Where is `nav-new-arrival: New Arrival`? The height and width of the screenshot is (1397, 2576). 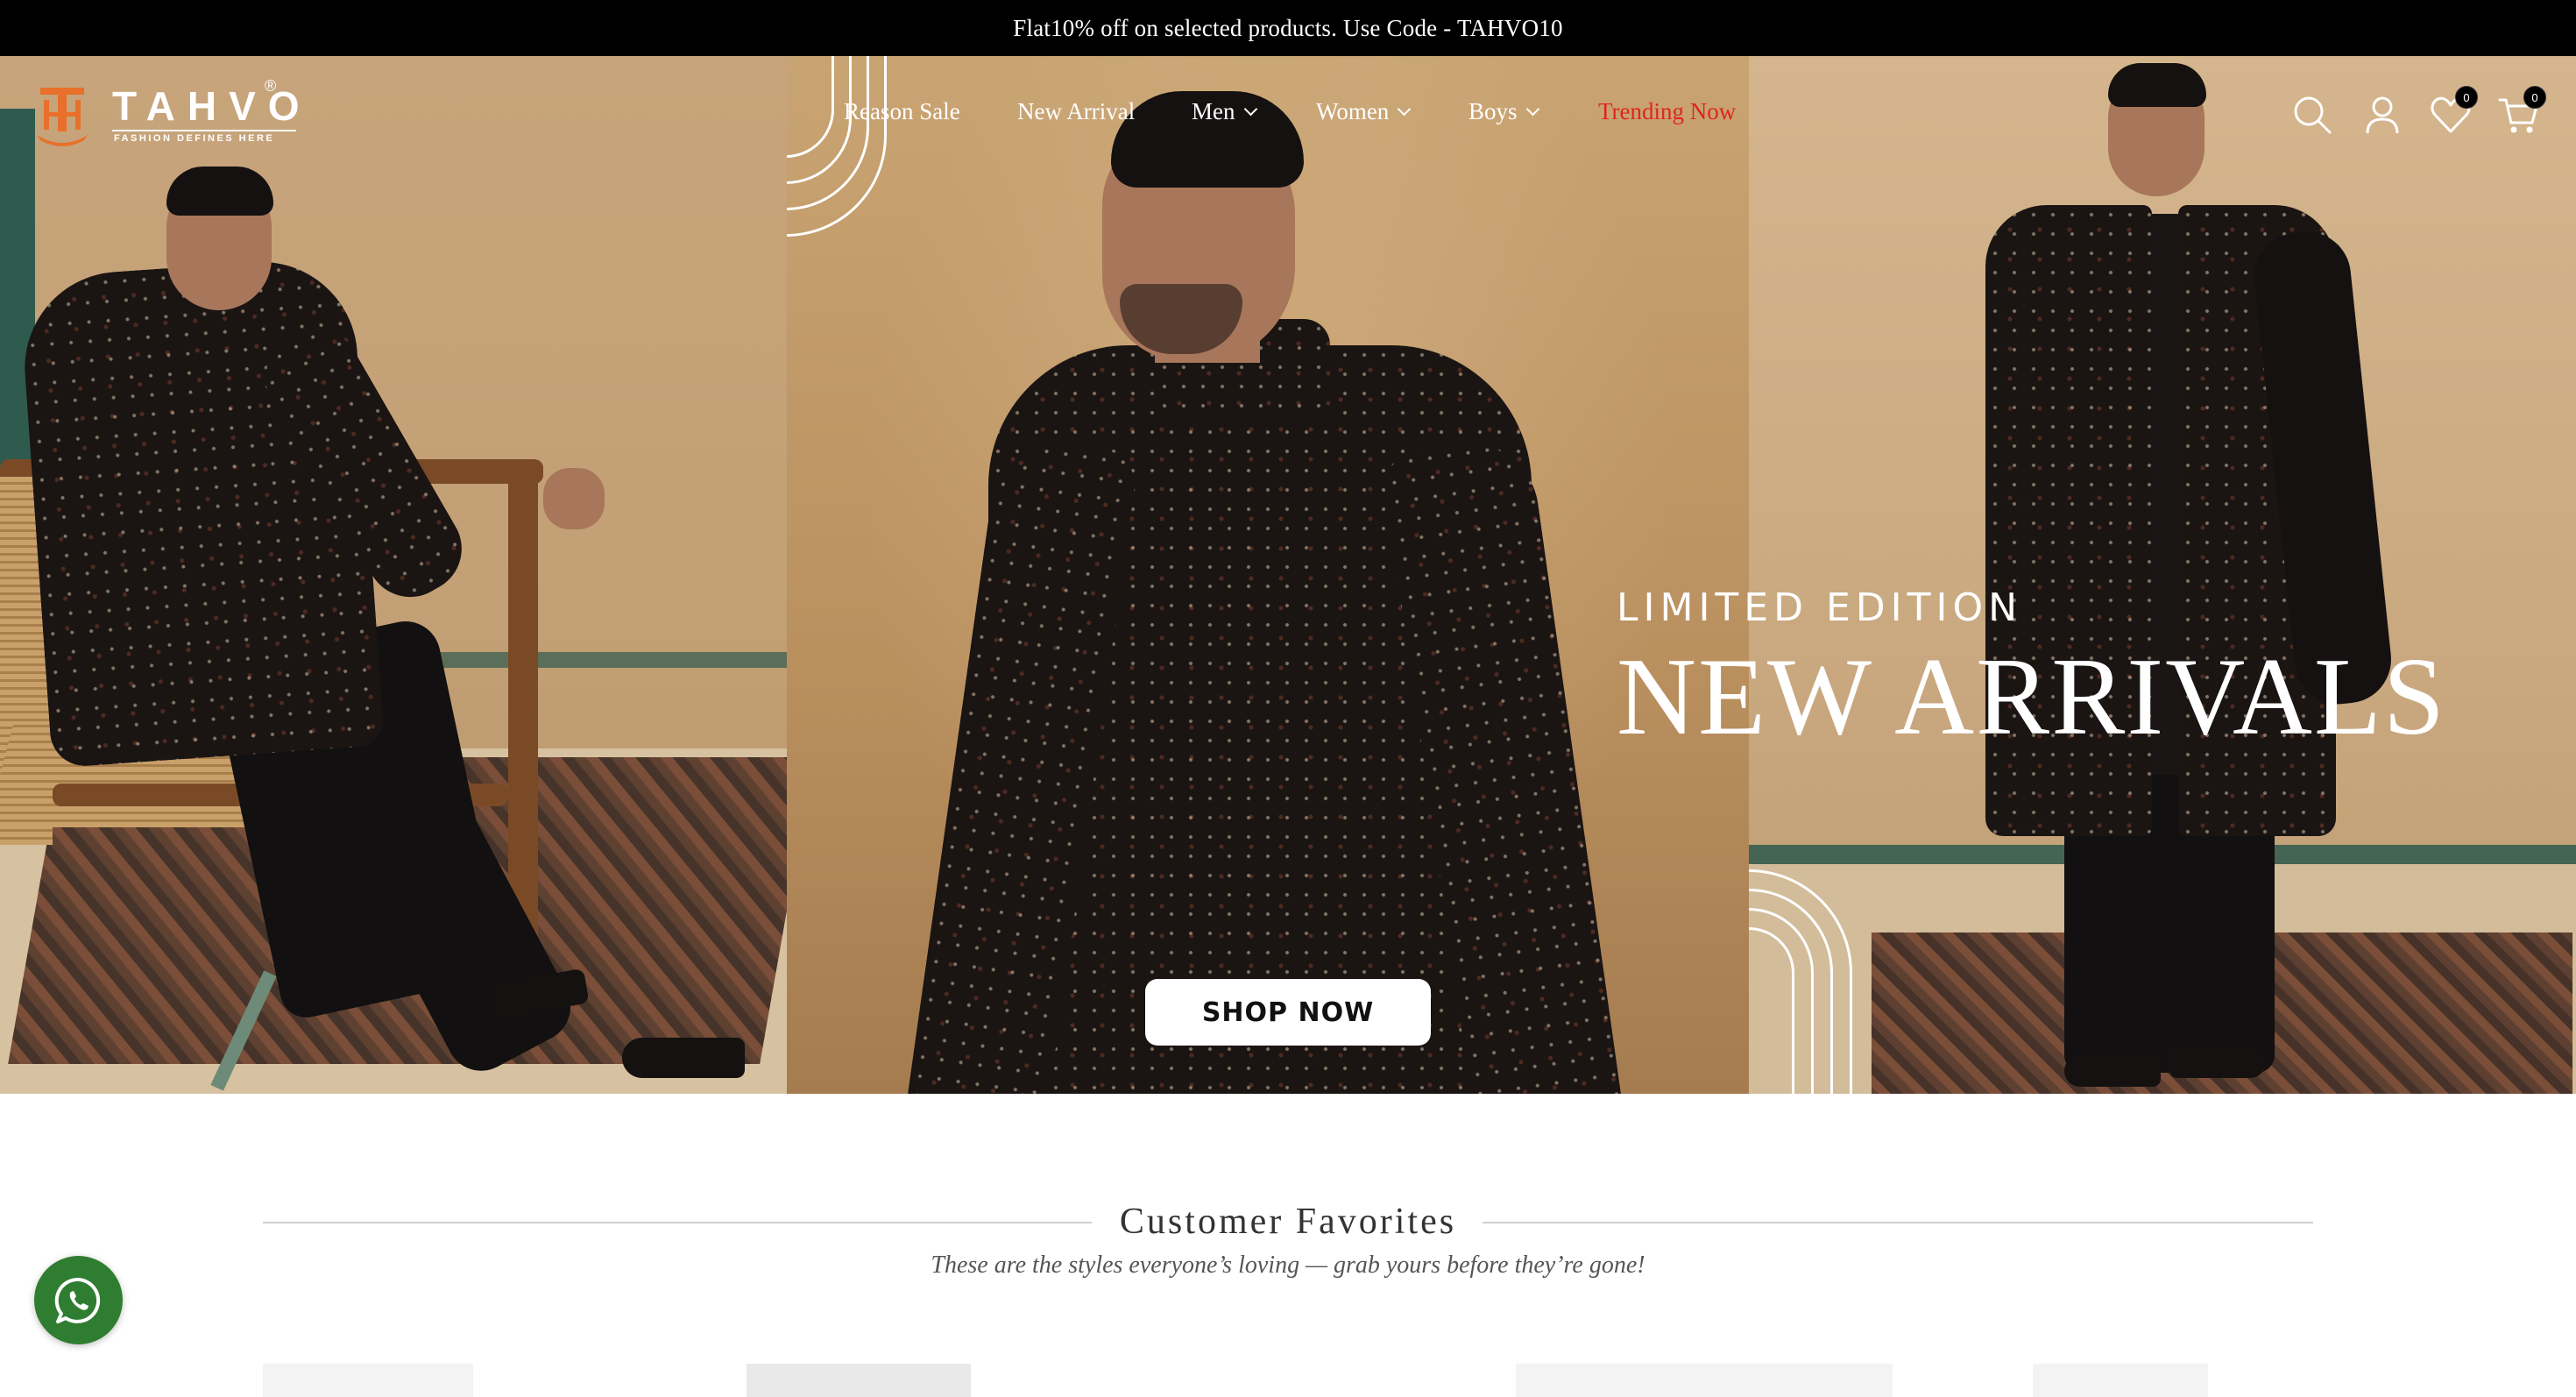
nav-new-arrival: New Arrival is located at coordinates (1076, 112).